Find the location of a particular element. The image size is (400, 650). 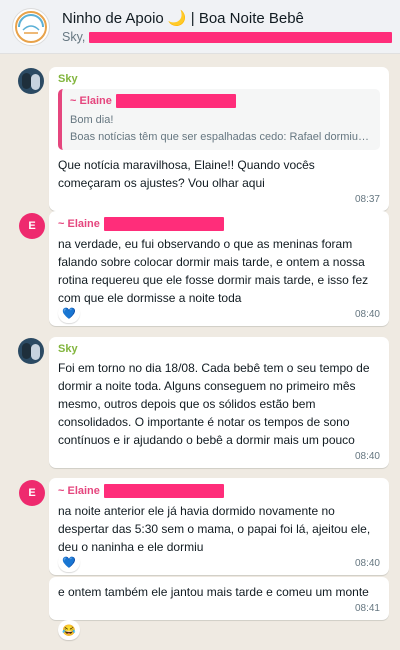

chat-header: Ninho de Apoio 🌙 | Boa Noite Bebê Sky, is located at coordinates (200, 27).